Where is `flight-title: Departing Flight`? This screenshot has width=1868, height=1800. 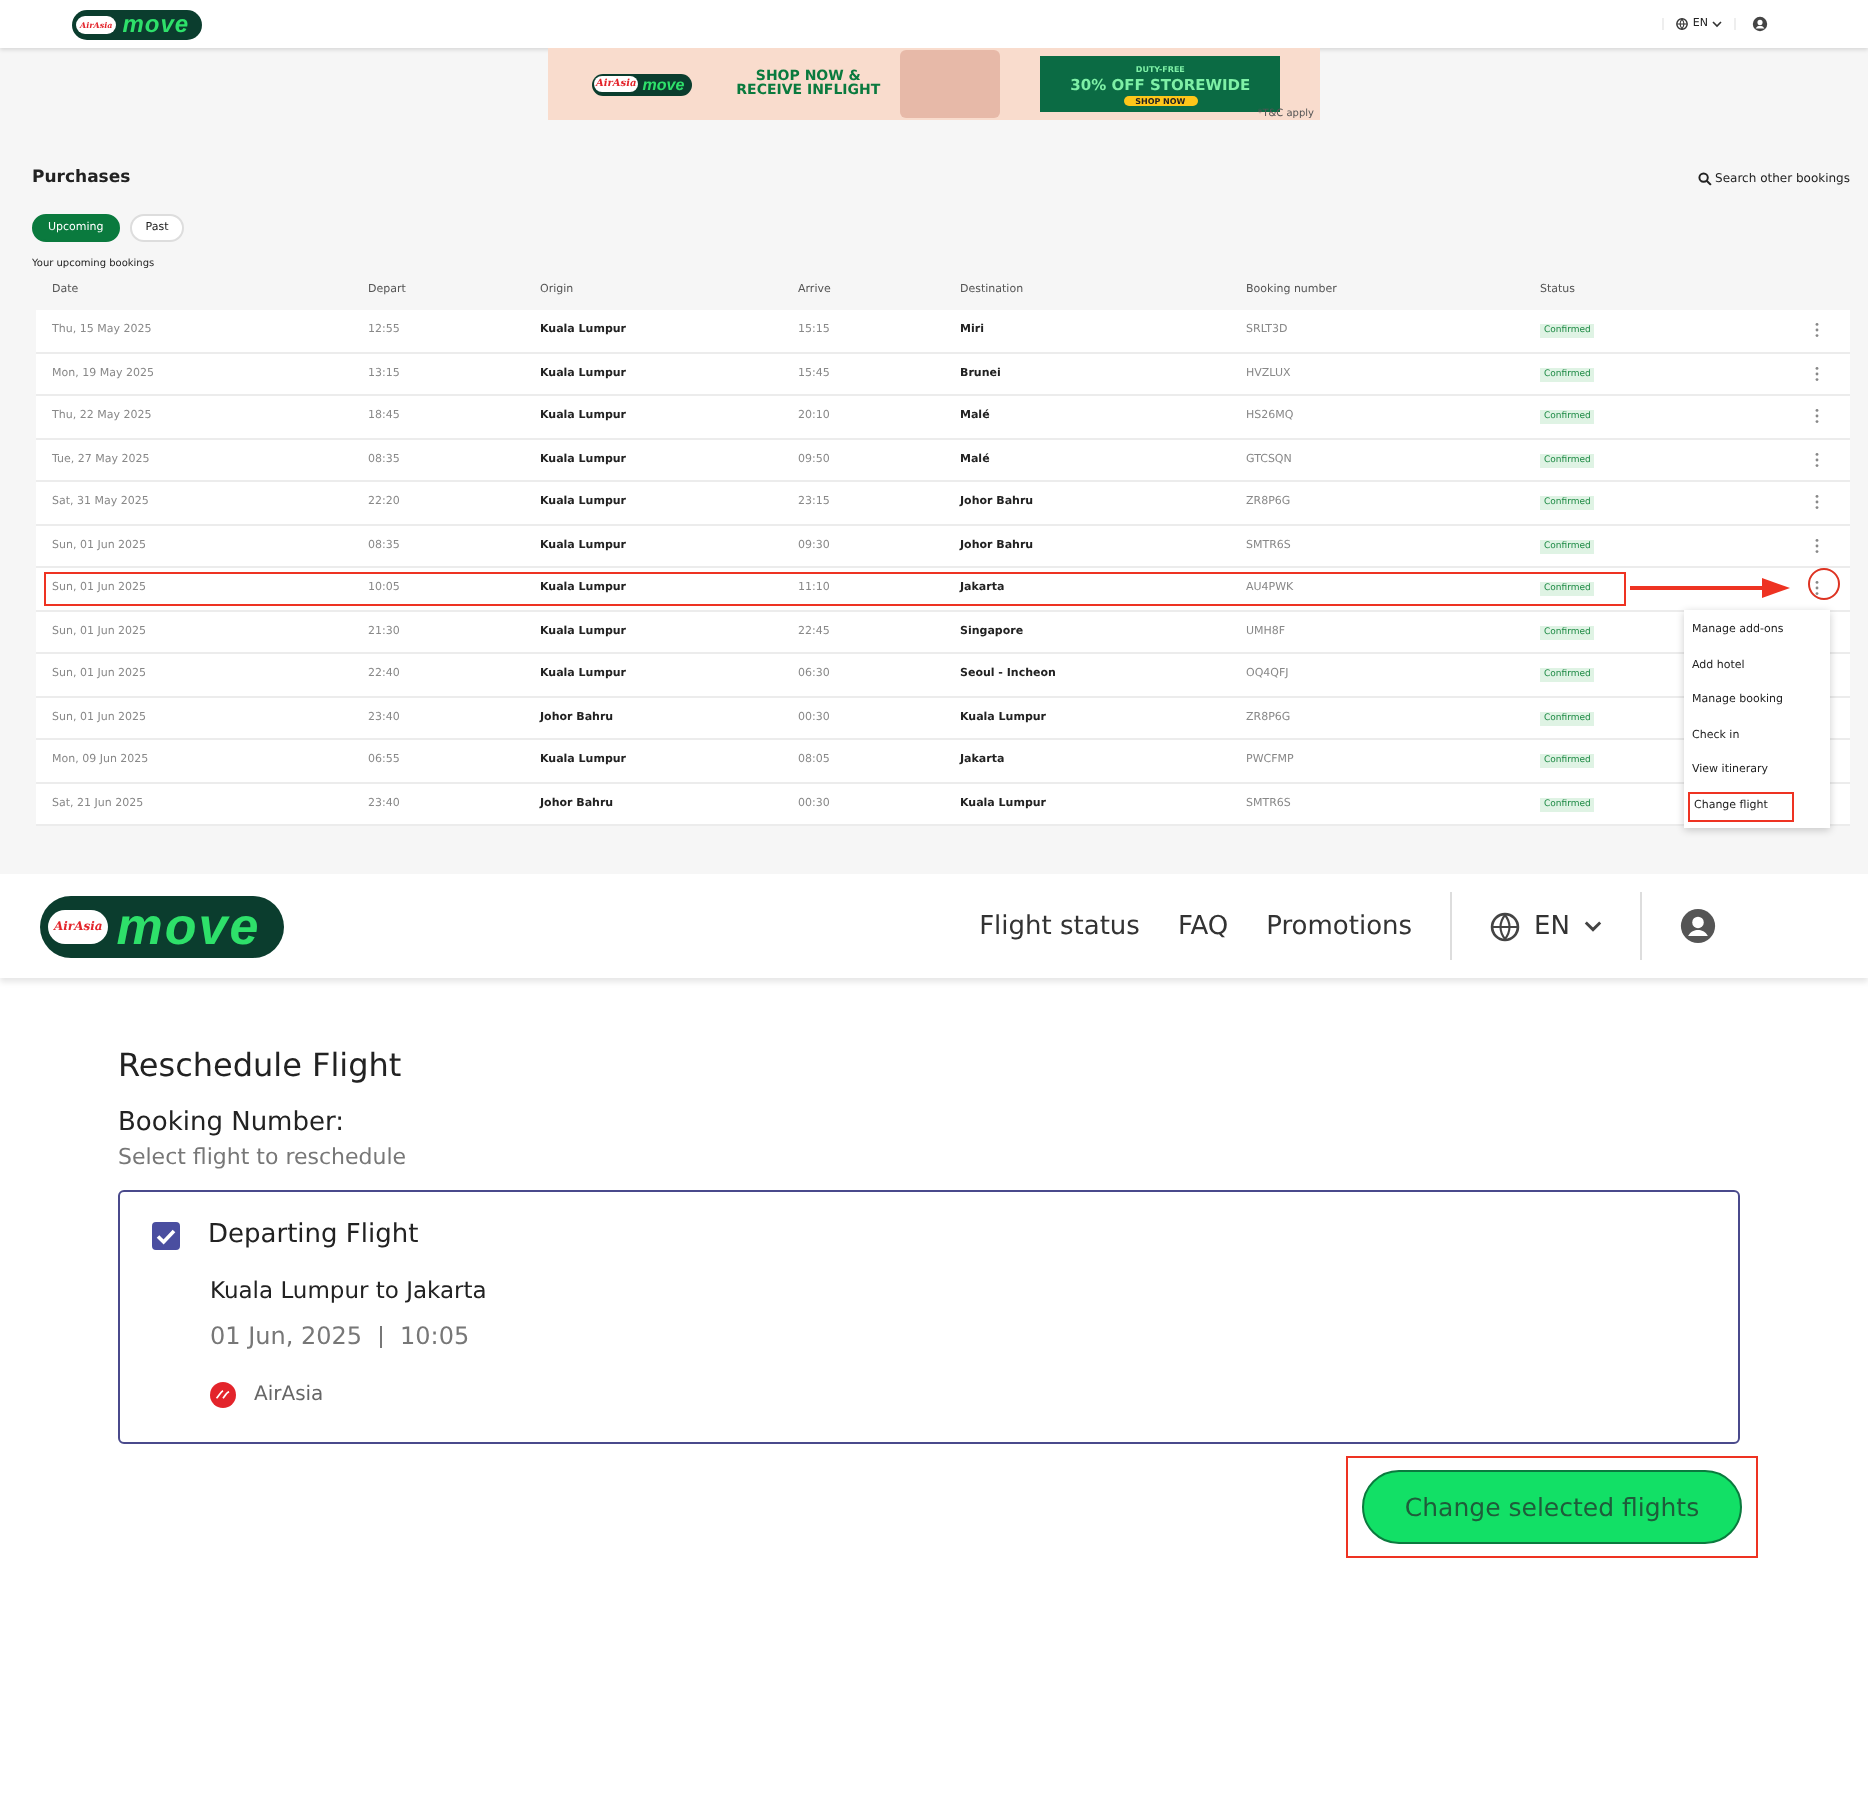
flight-title: Departing Flight is located at coordinates (313, 1235).